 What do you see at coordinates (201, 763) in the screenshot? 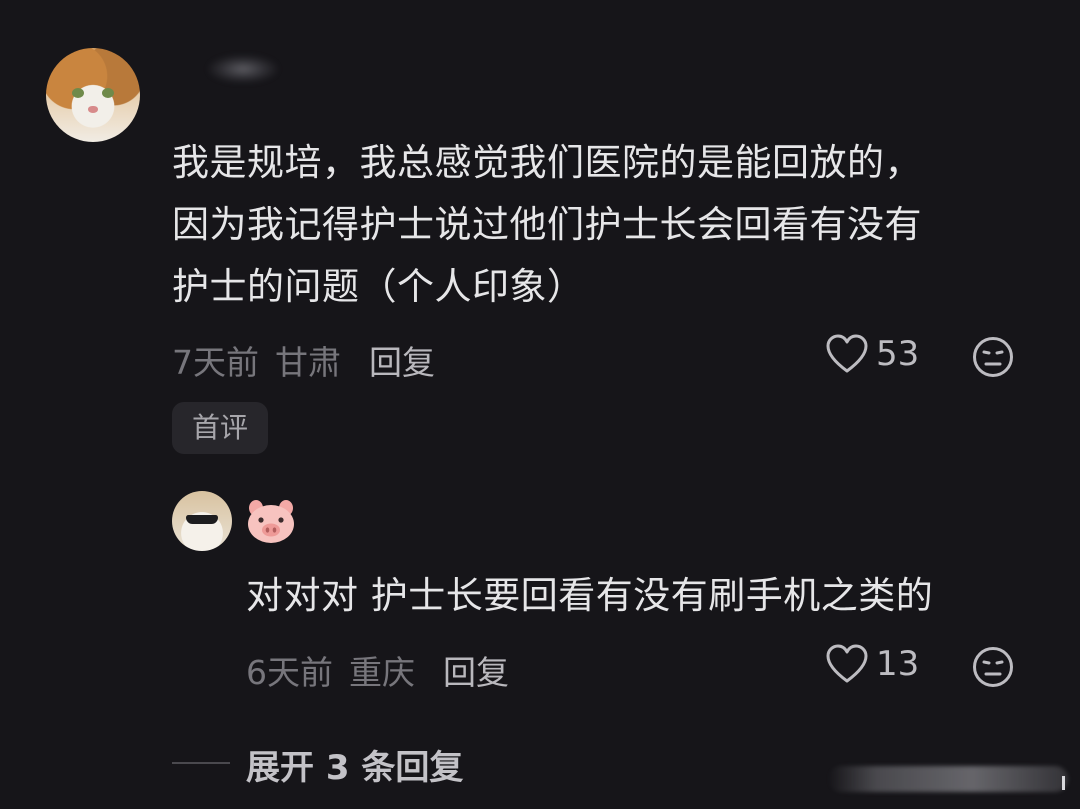
I see `expand-divider` at bounding box center [201, 763].